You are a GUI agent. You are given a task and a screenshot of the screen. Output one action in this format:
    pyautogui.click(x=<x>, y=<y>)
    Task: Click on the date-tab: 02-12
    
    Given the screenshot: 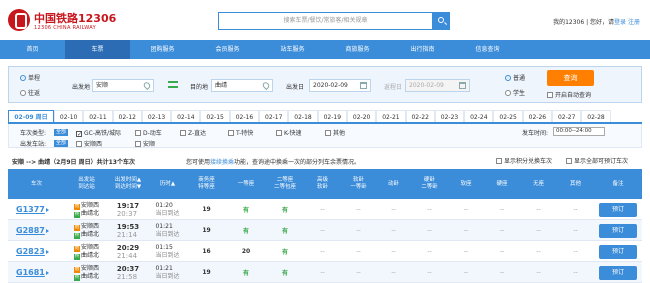 What is the action you would take?
    pyautogui.click(x=127, y=116)
    